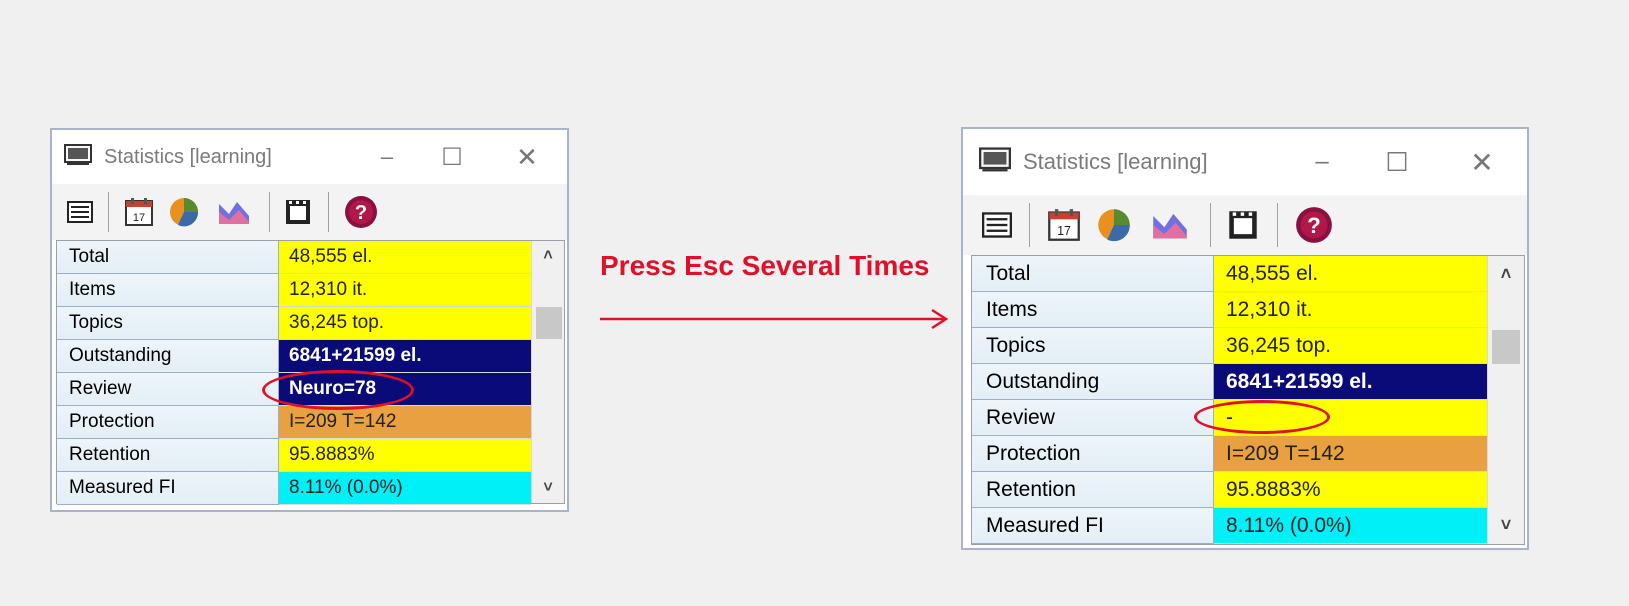 The image size is (1629, 606). I want to click on arrow-right-icon, so click(774, 319).